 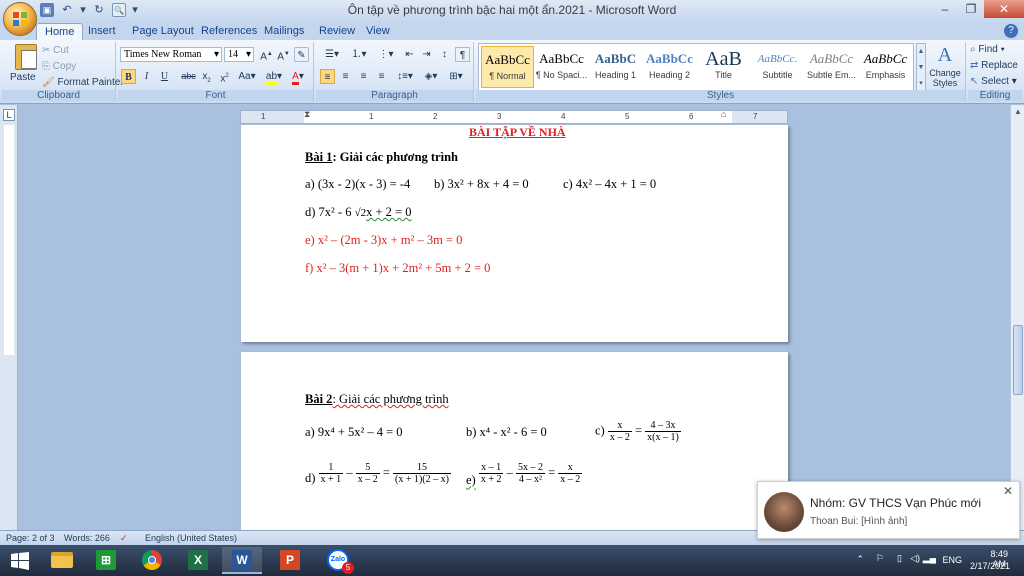 I want to click on file-explorer-icon, so click(x=62, y=560).